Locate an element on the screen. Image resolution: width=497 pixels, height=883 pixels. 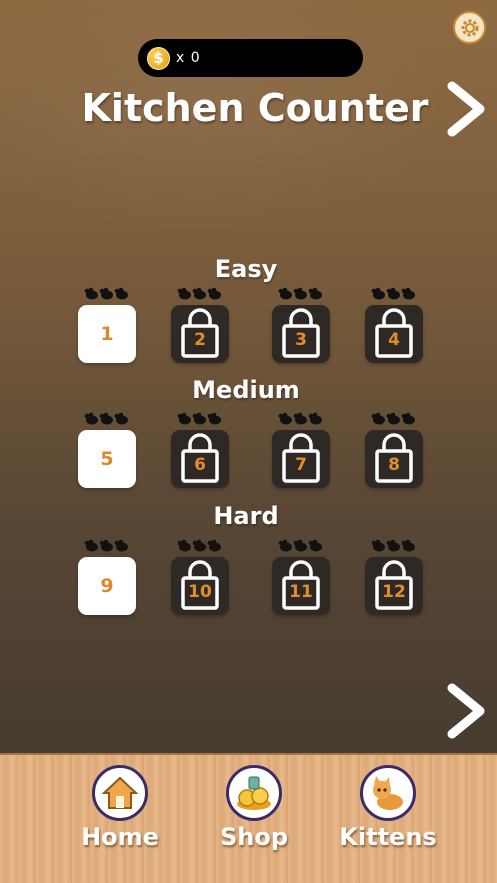
level-number: 4 is located at coordinates (394, 340).